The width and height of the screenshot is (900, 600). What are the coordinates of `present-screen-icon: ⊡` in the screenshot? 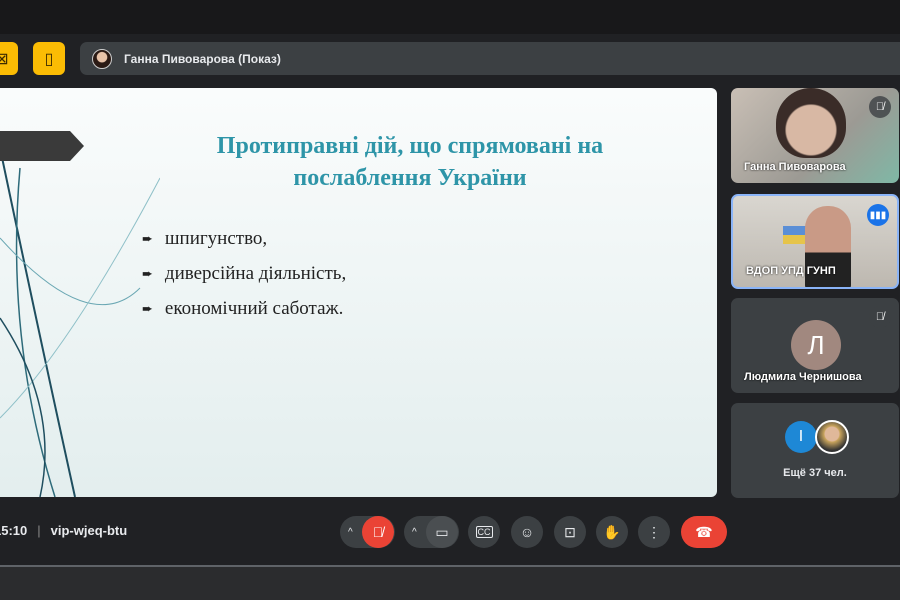 It's located at (570, 531).